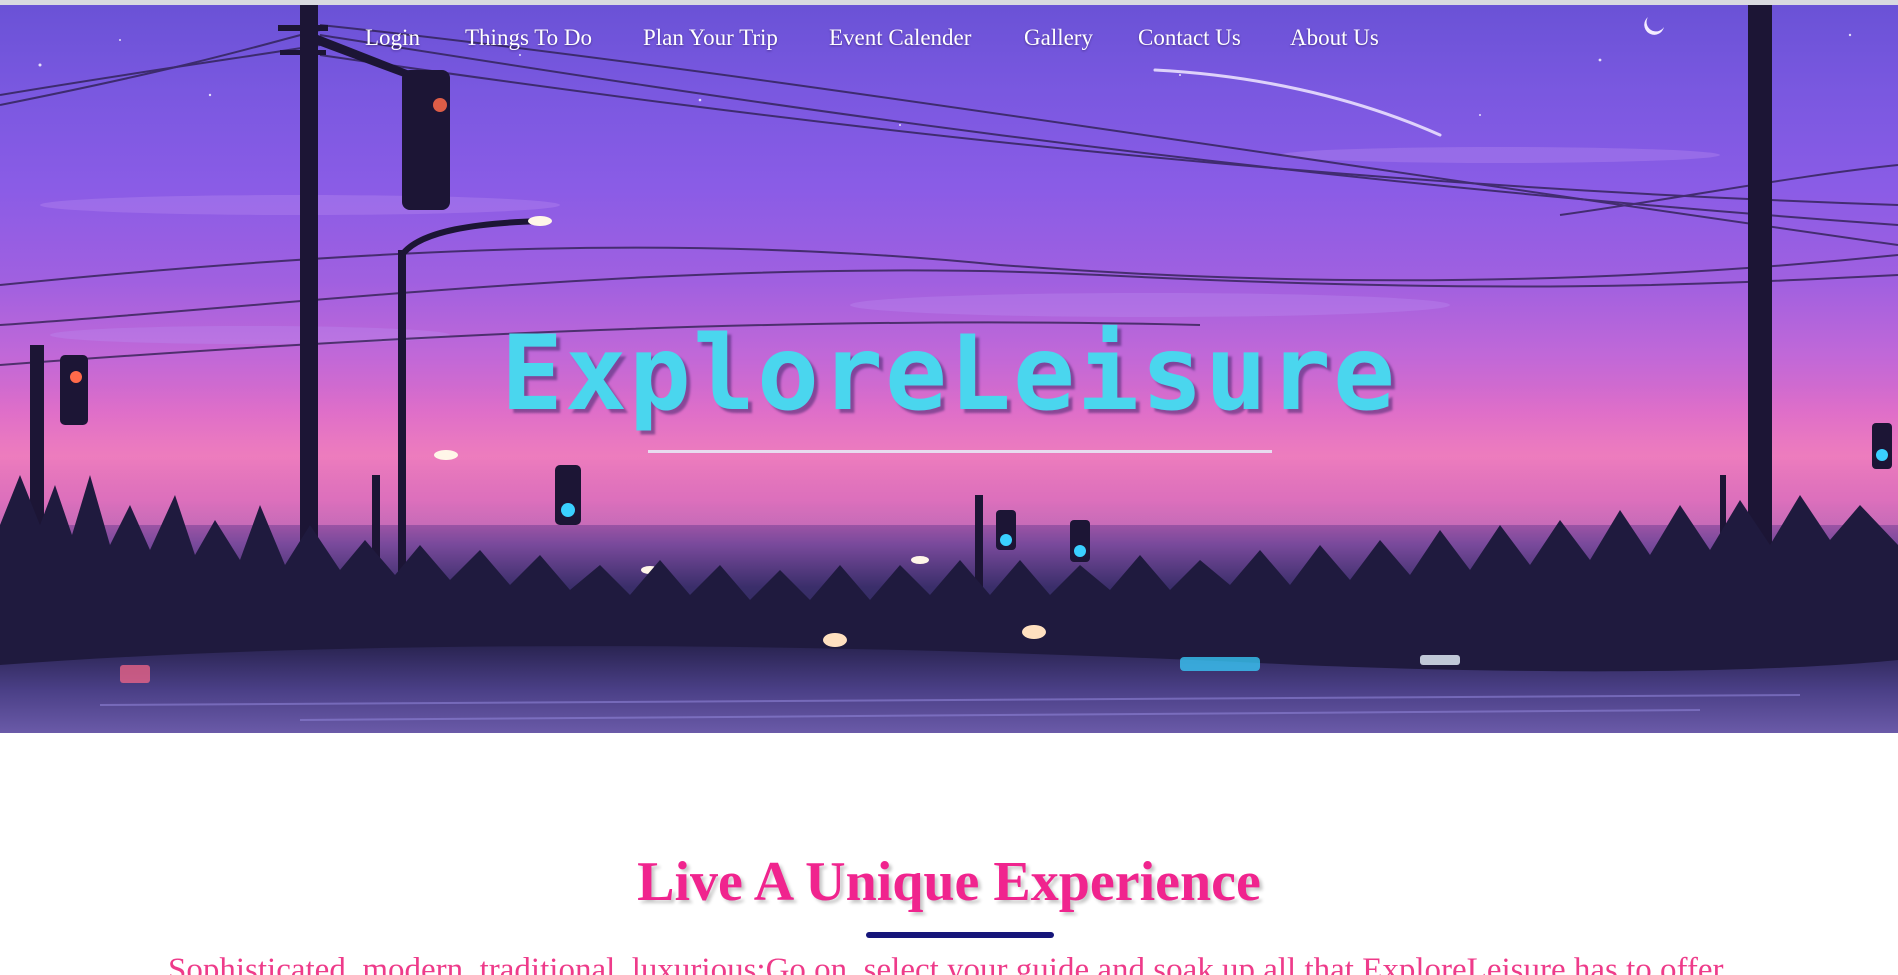 The image size is (1898, 975). Describe the element at coordinates (528, 38) in the screenshot. I see `nav-things-to-do: Things To Do` at that location.